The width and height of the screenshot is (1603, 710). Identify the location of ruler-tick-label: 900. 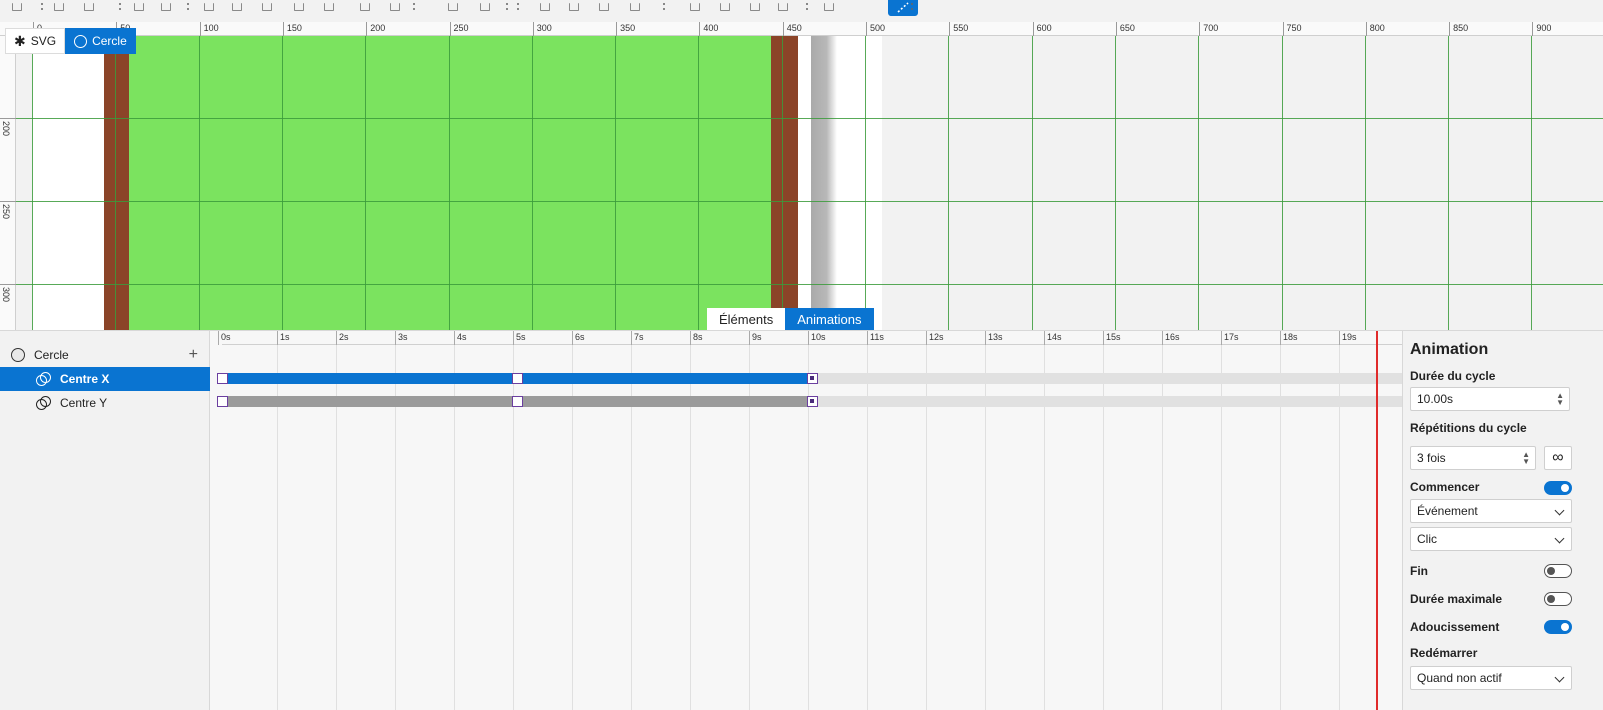
(1541, 29).